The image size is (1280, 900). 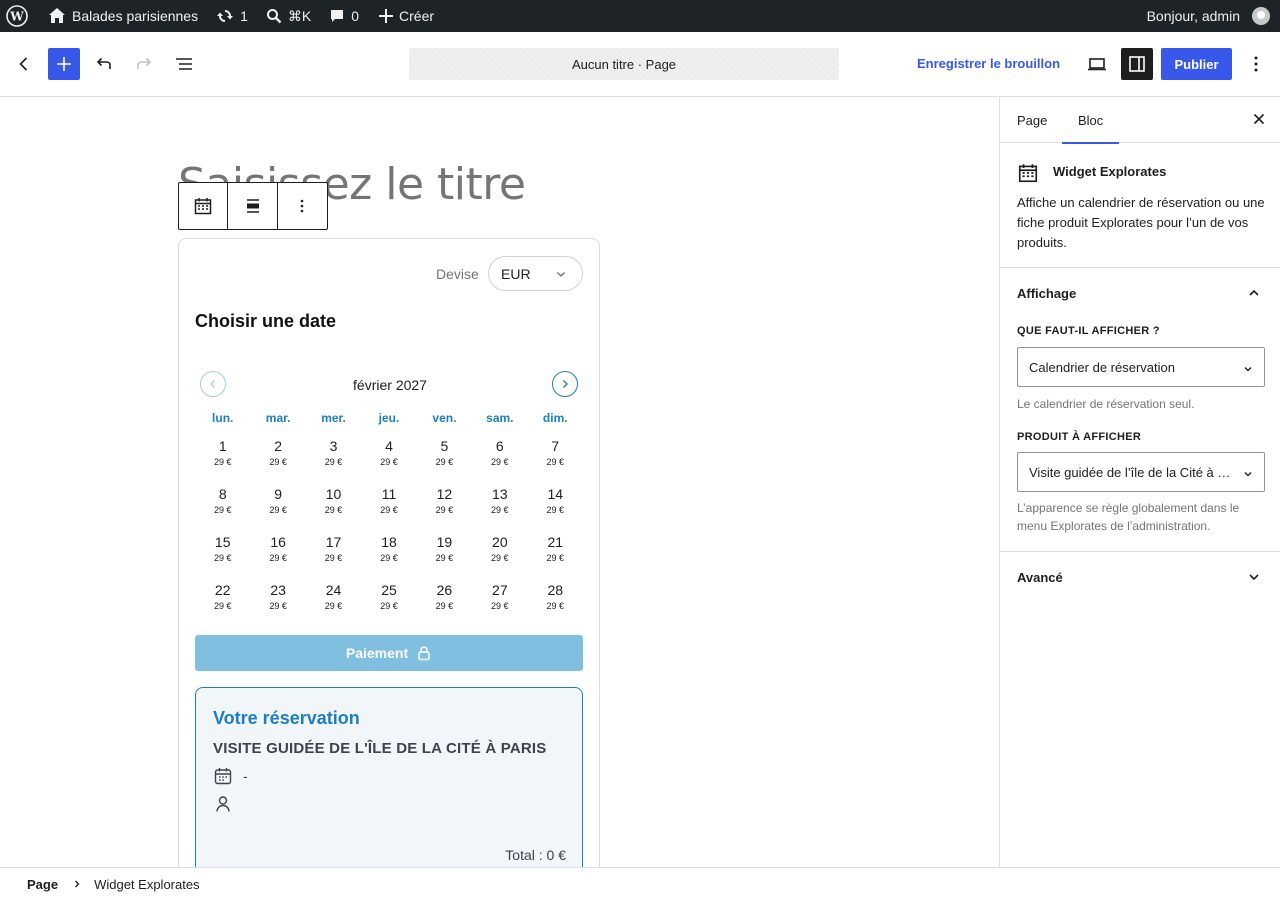 What do you see at coordinates (57, 15) in the screenshot?
I see `home-icon` at bounding box center [57, 15].